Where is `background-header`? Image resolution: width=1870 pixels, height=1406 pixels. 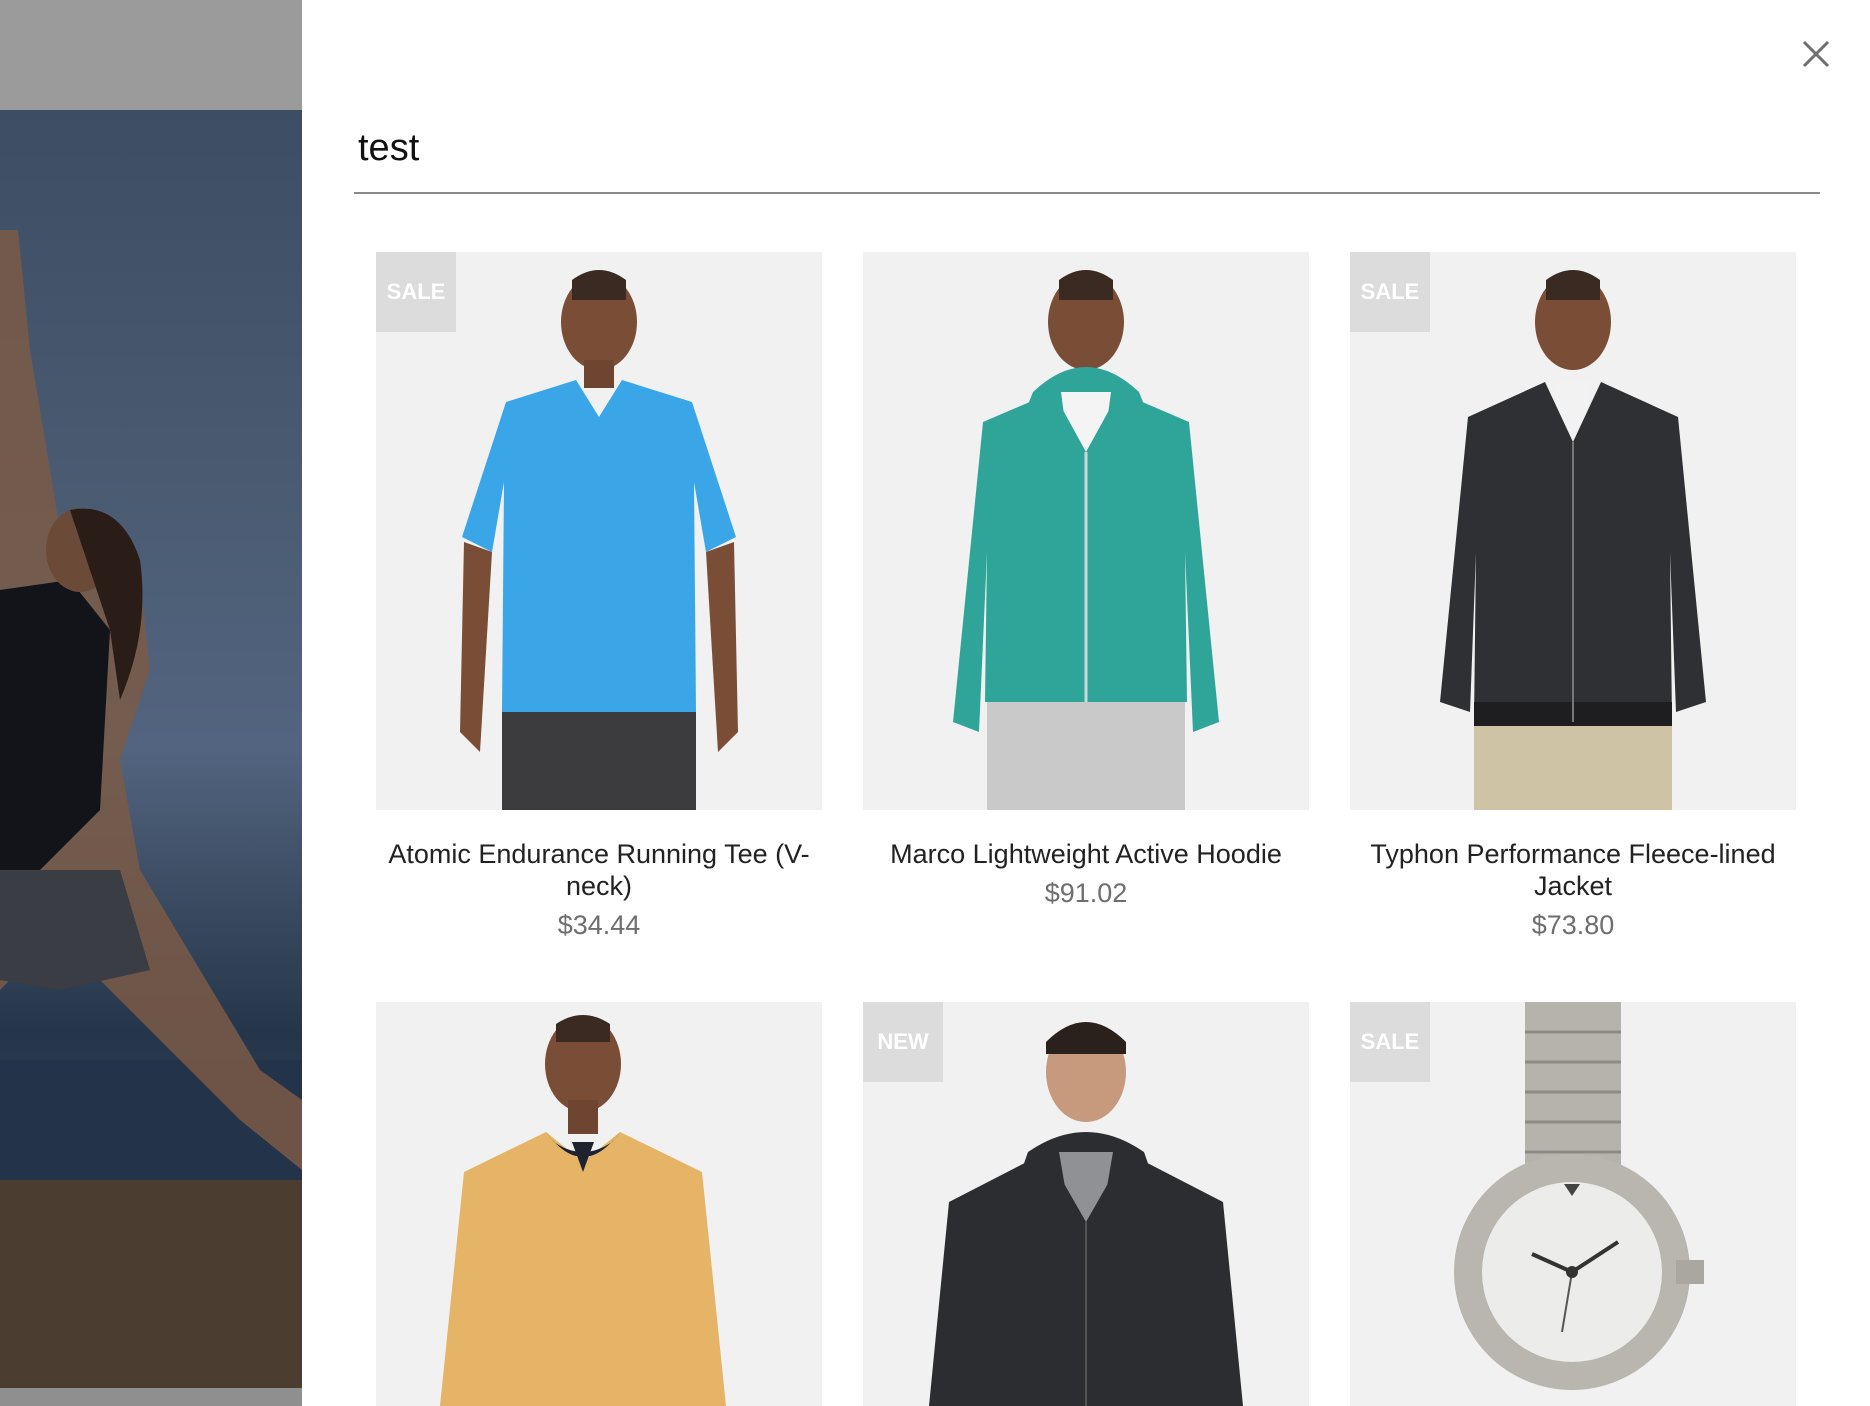
background-header is located at coordinates (151, 55).